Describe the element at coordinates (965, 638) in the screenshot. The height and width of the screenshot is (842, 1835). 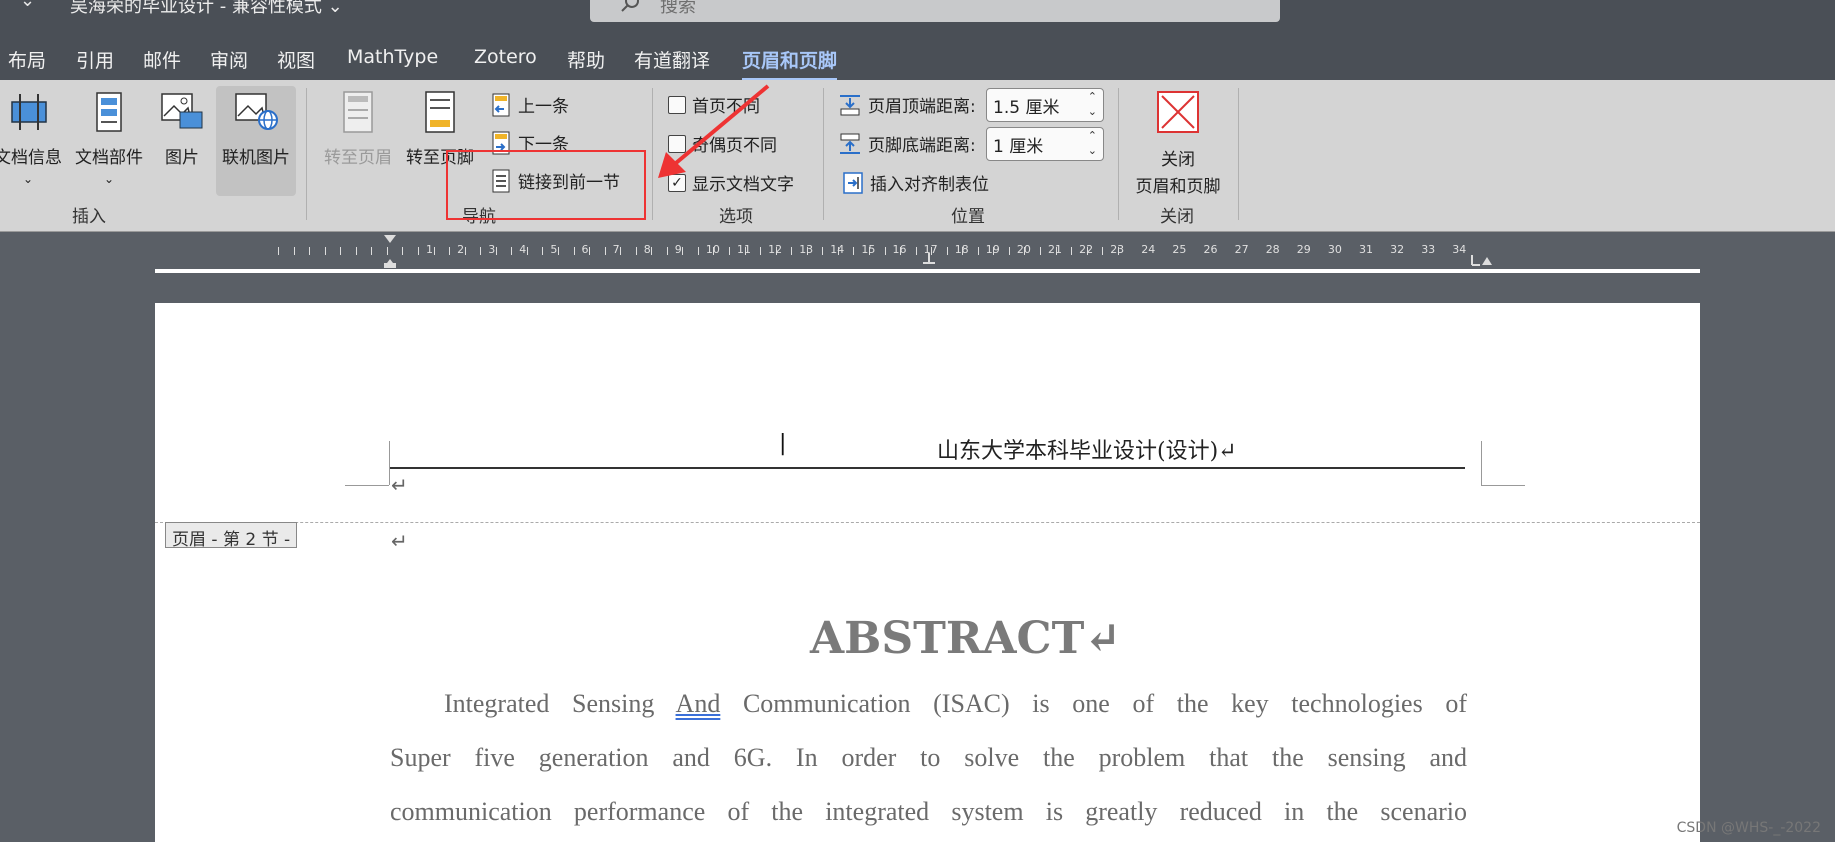
I see `abstract-heading: ABSTRACT↵` at that location.